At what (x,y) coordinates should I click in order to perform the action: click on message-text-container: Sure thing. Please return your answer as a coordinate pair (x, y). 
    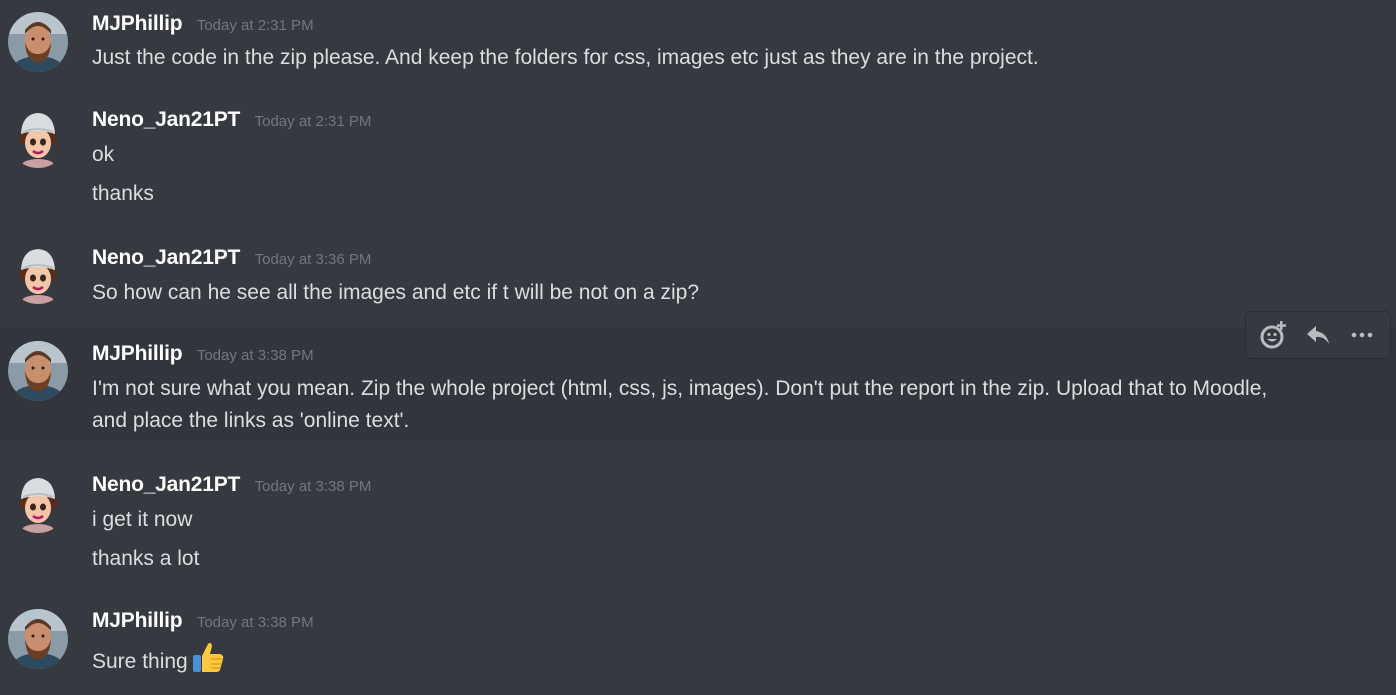
    Looking at the image, I should click on (158, 662).